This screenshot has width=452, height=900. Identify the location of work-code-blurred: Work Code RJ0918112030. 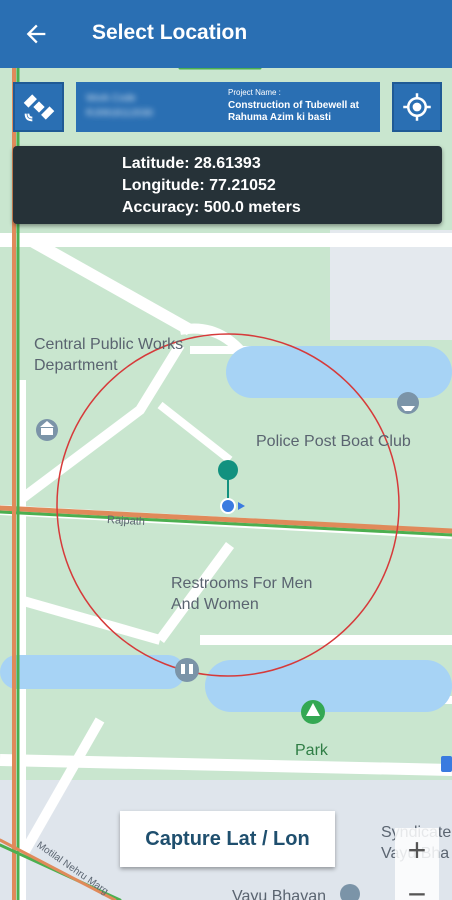
(120, 106).